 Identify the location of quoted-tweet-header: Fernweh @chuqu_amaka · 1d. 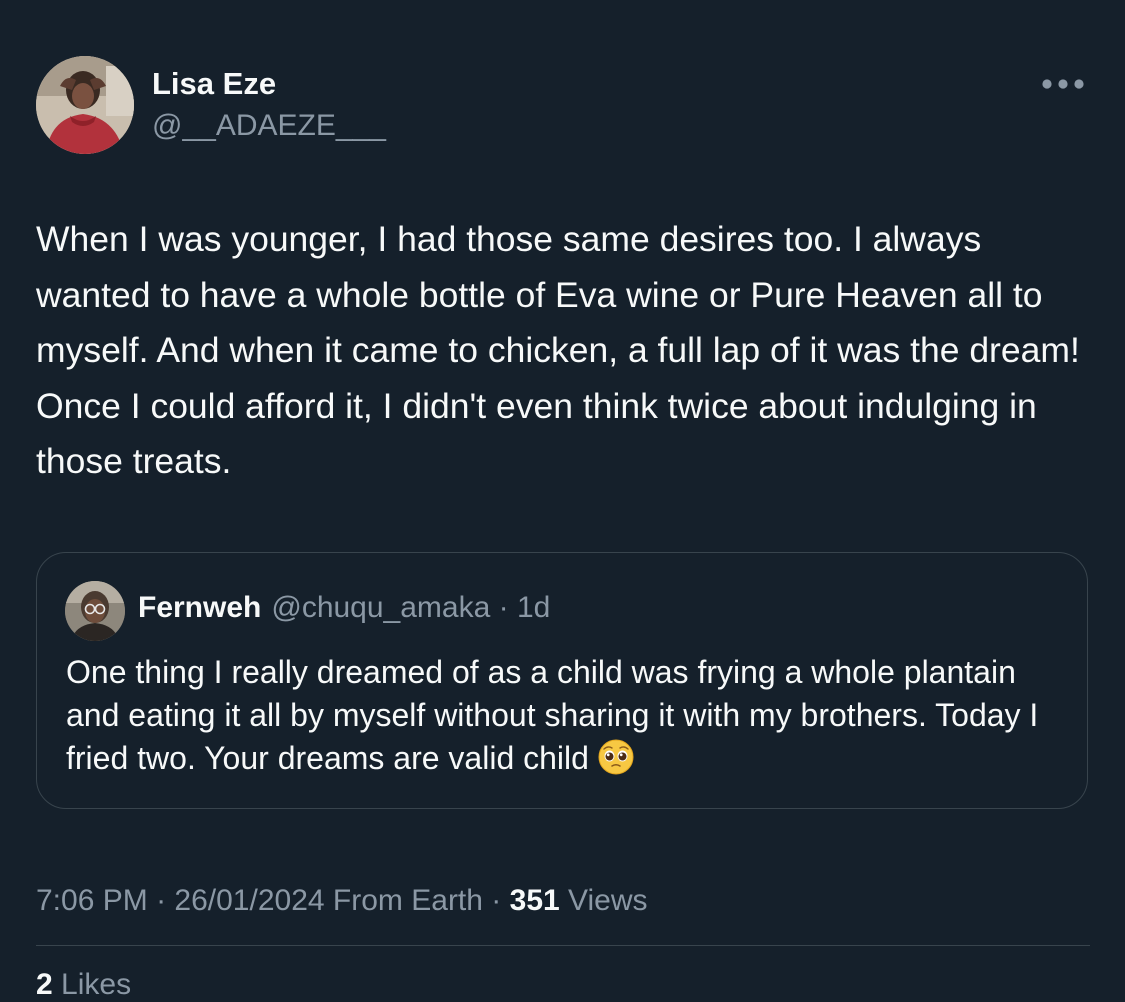
(344, 608).